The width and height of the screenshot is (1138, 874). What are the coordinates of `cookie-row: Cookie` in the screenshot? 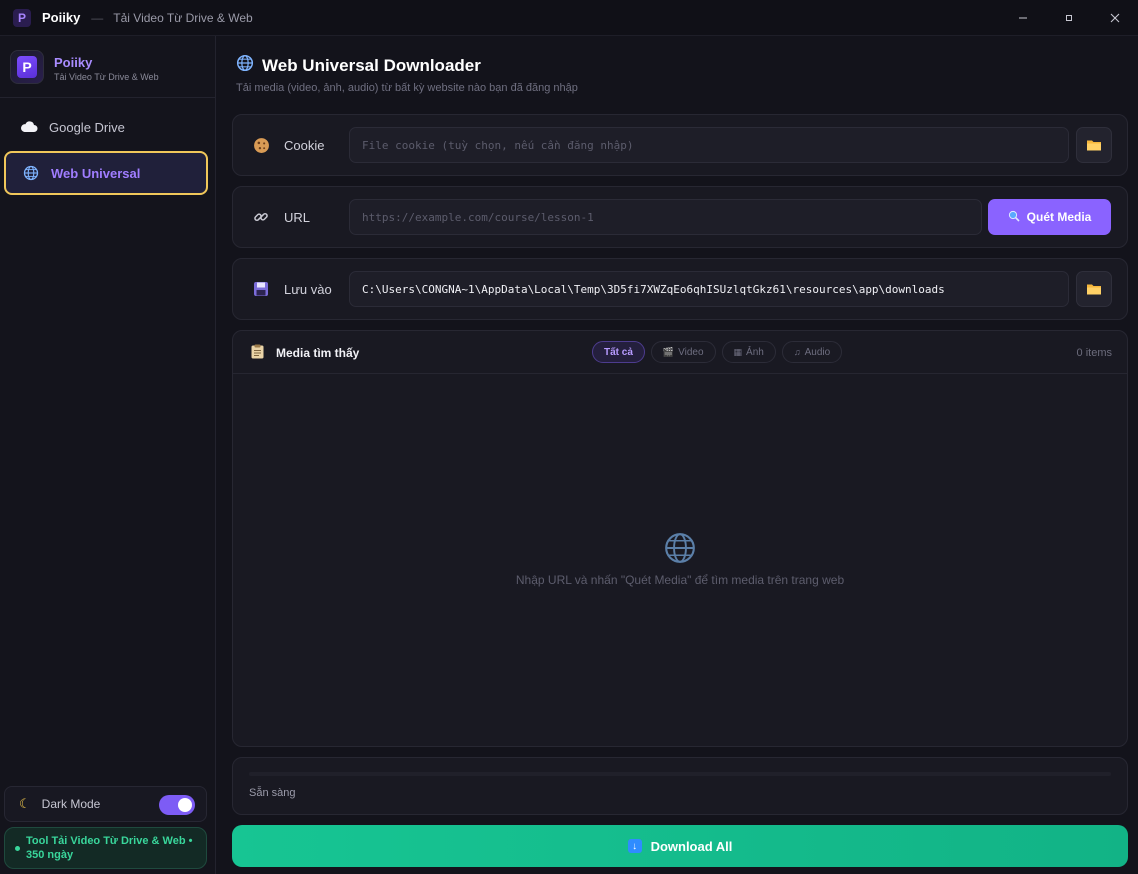 It's located at (680, 145).